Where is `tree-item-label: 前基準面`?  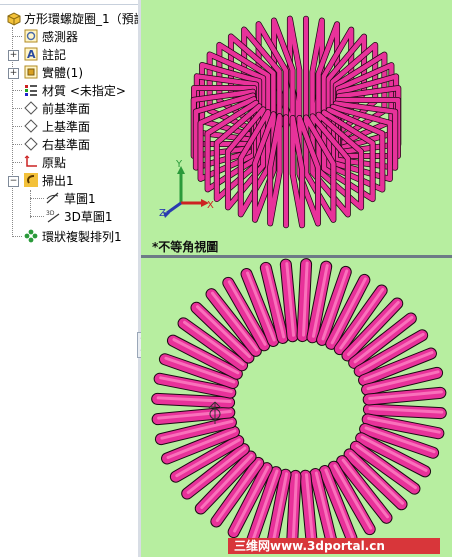
tree-item-label: 前基準面 is located at coordinates (66, 108).